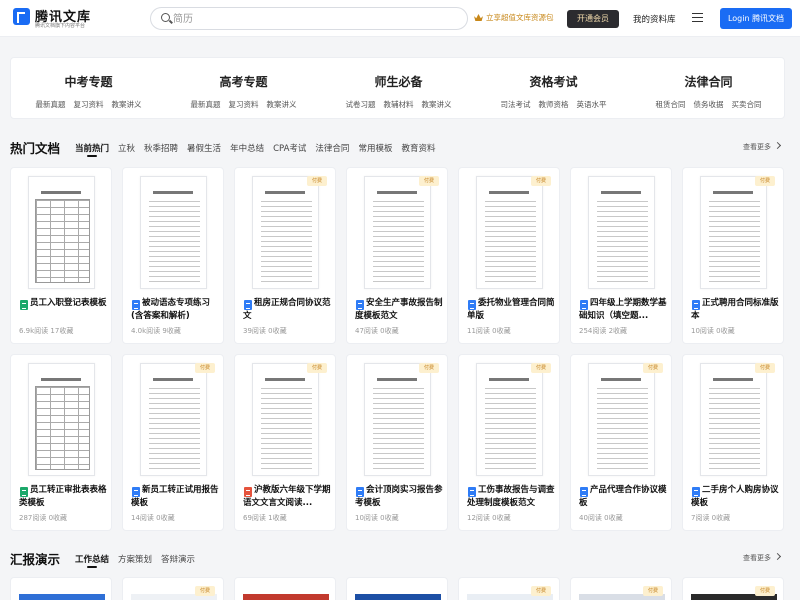 The image size is (800, 600). What do you see at coordinates (313, 19) in the screenshot?
I see `search-input` at bounding box center [313, 19].